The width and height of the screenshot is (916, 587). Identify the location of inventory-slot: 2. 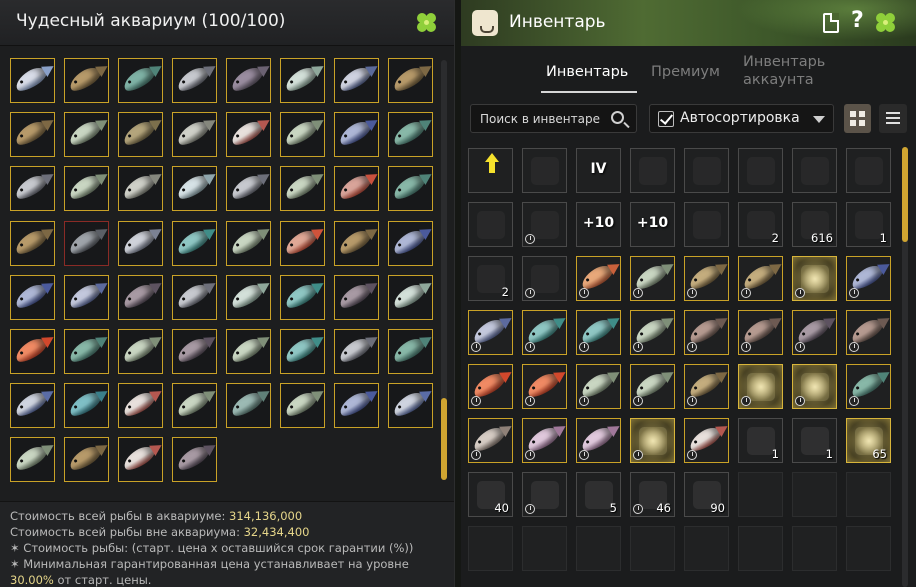
(490, 278).